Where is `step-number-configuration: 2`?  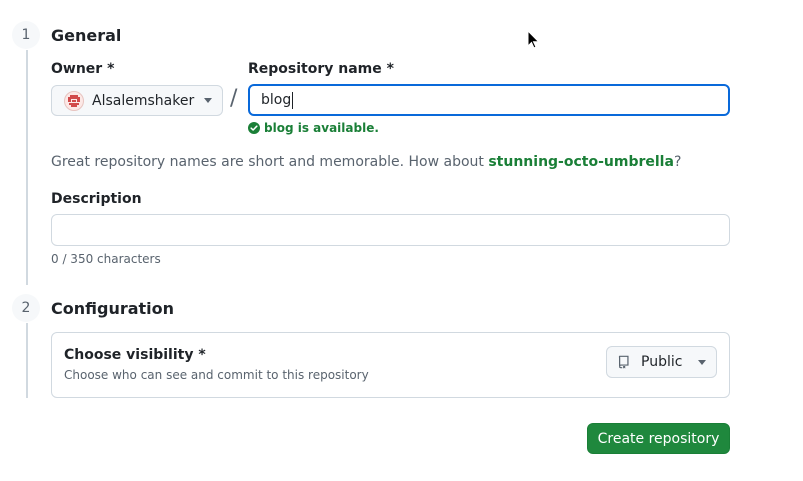
step-number-configuration: 2 is located at coordinates (26, 308).